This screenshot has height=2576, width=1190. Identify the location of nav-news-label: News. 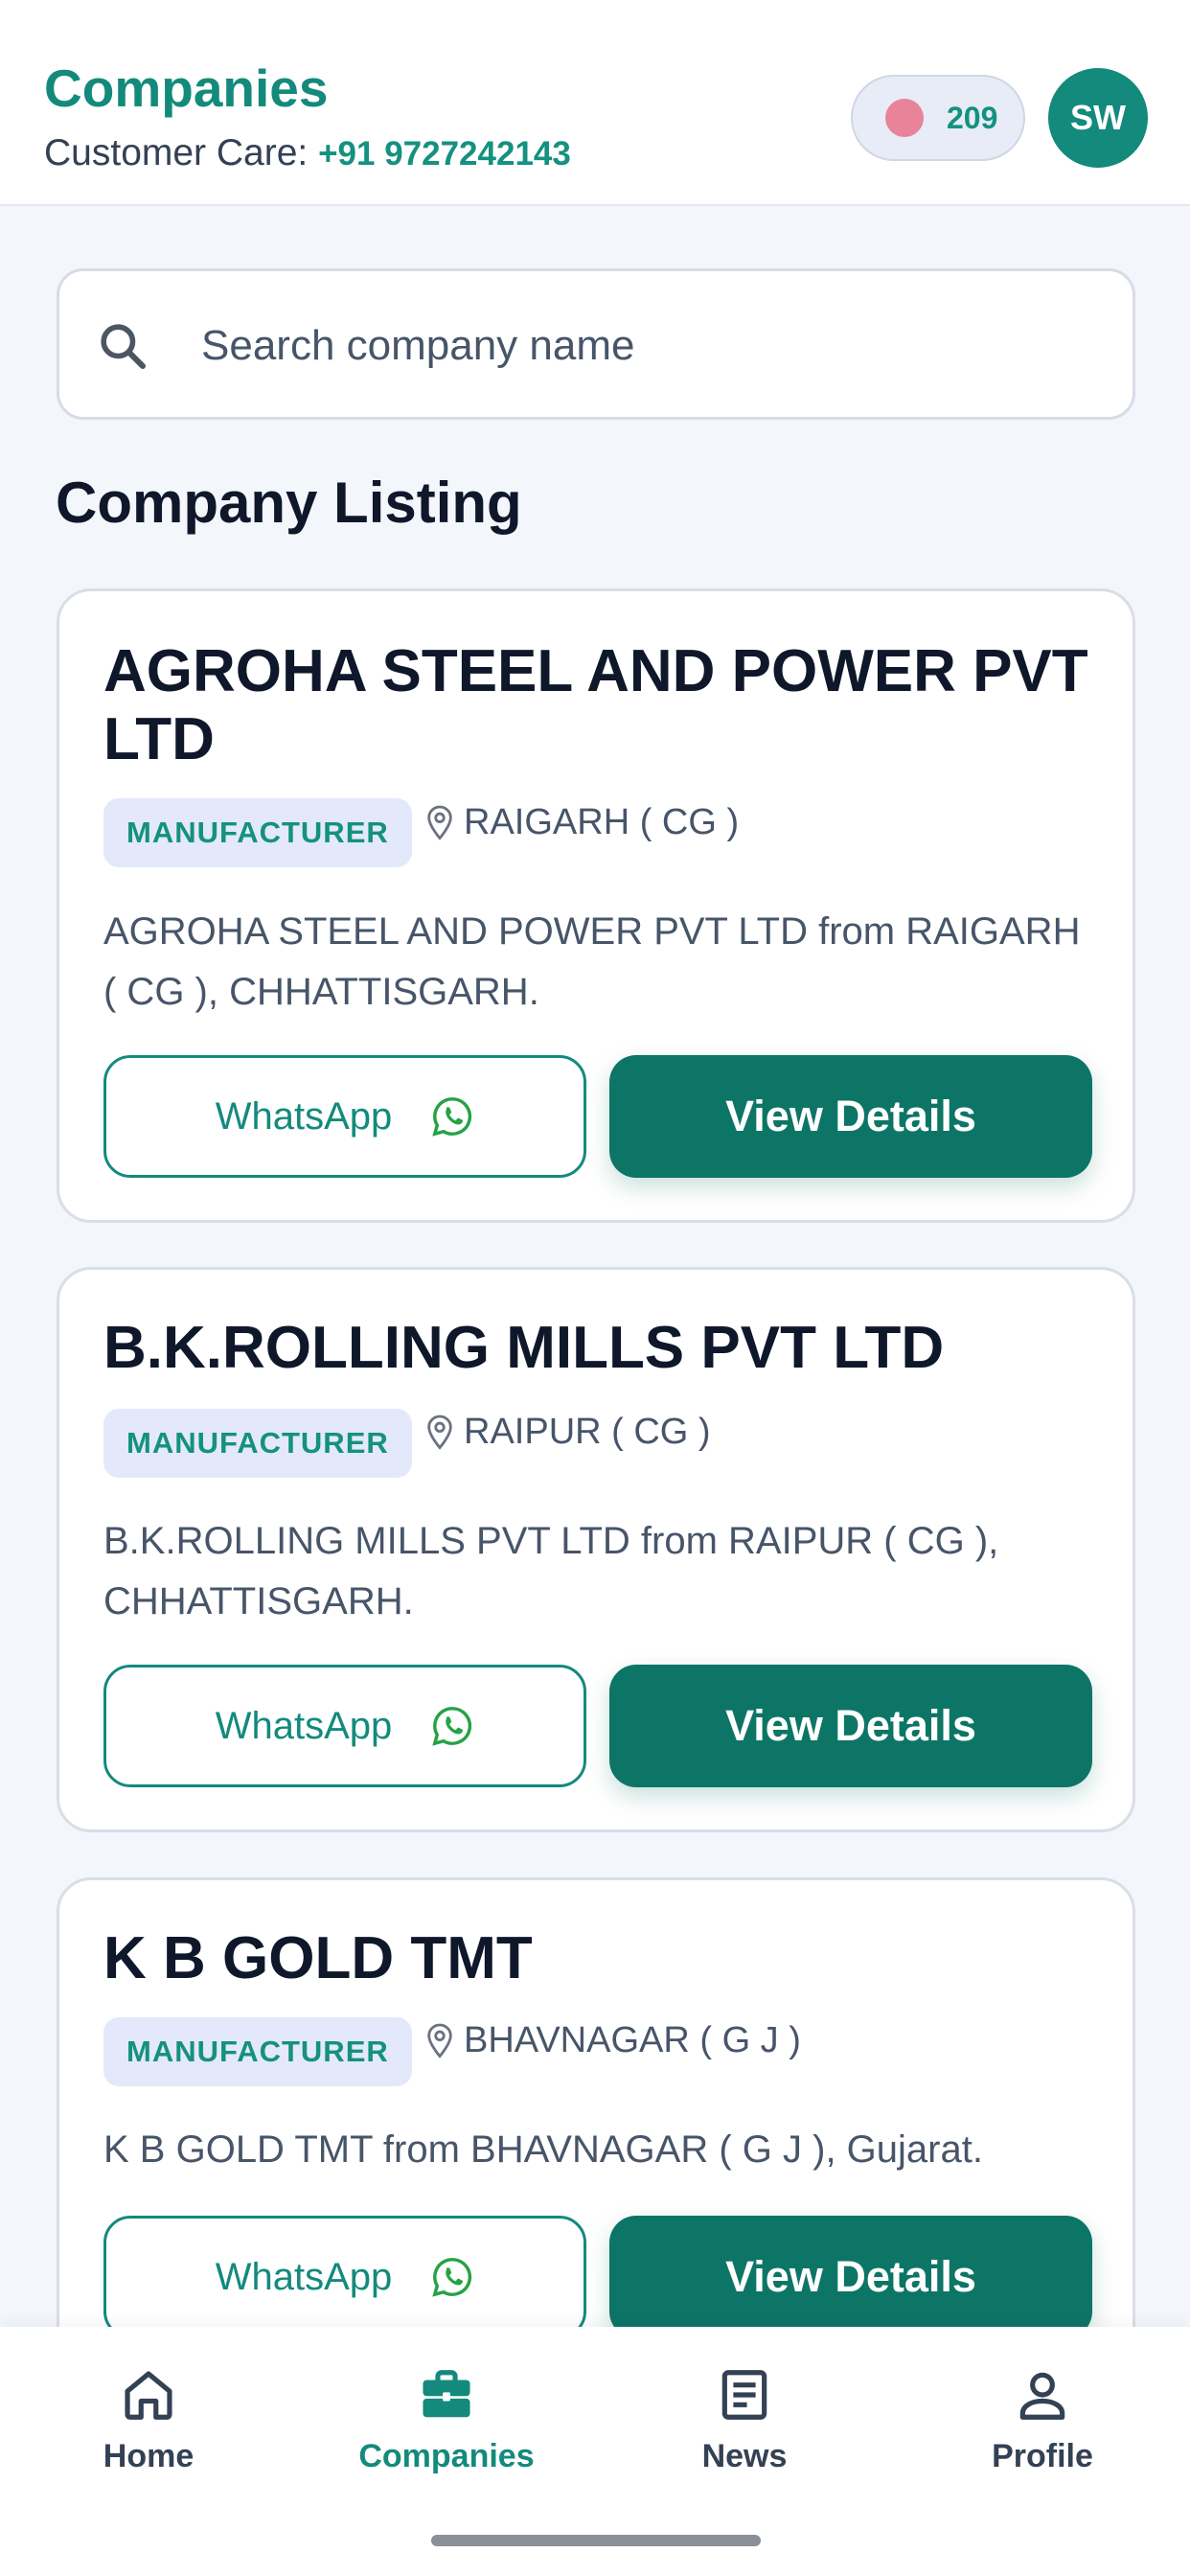
(745, 2456).